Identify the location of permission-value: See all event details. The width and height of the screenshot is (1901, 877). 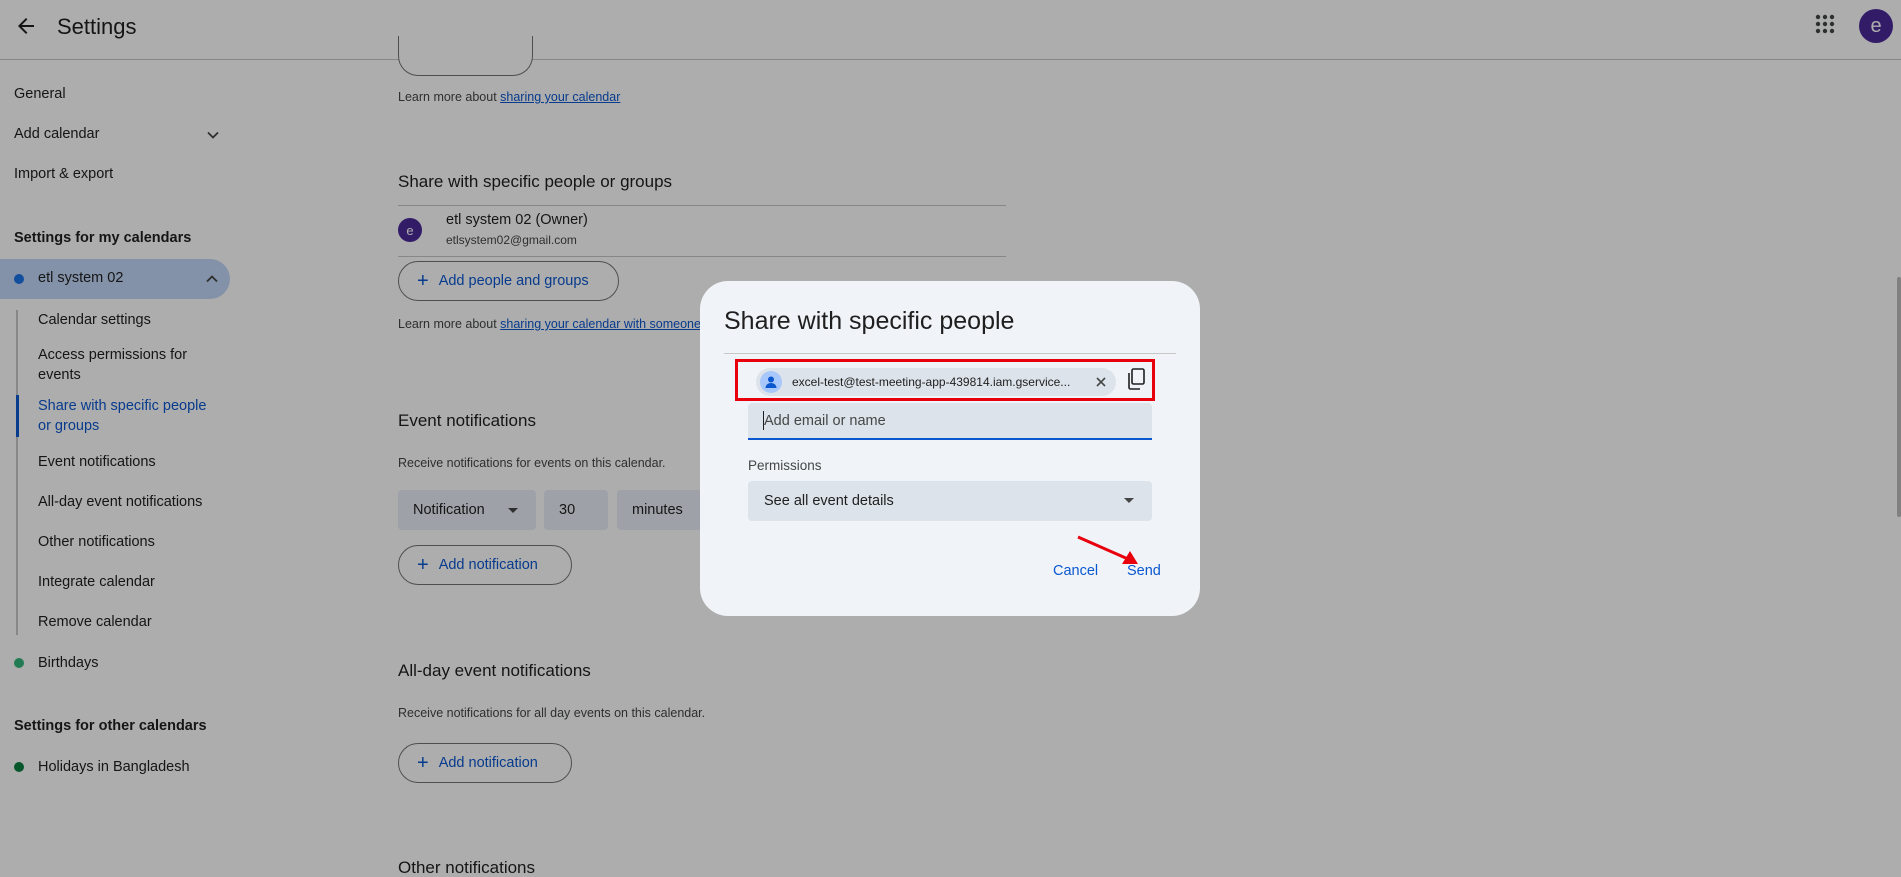
(829, 501).